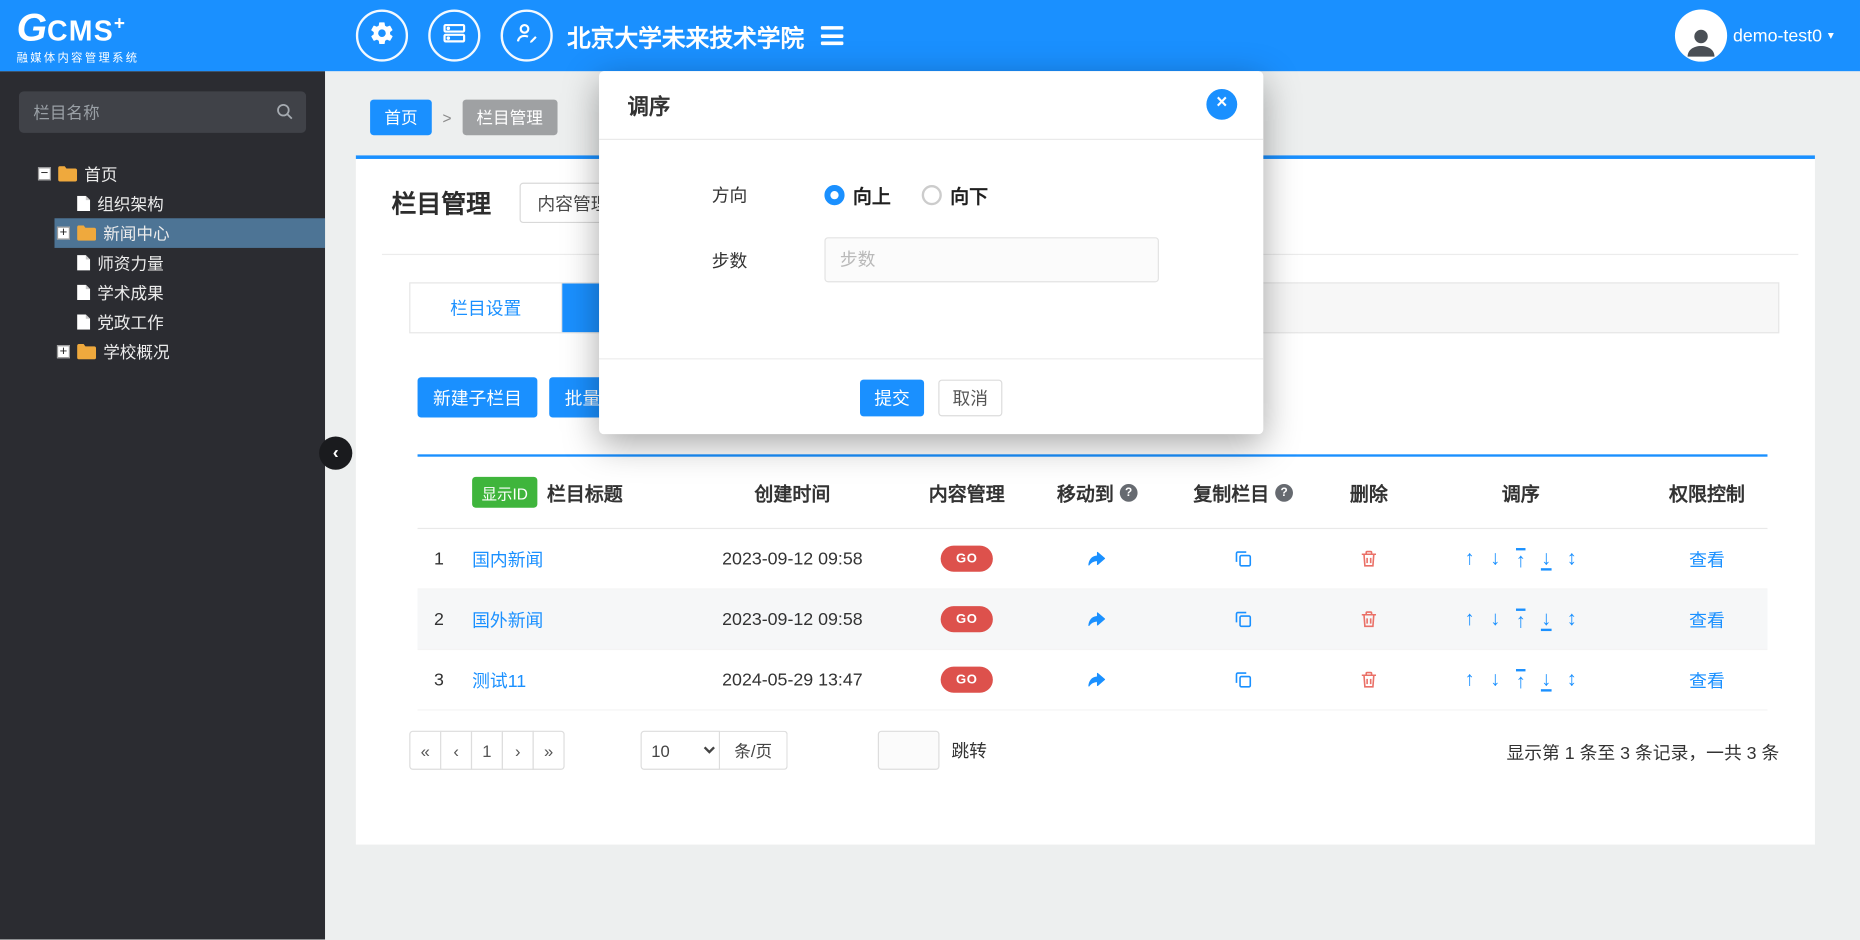 The width and height of the screenshot is (1860, 940). Describe the element at coordinates (425, 750) in the screenshot. I see `first-page-button: «` at that location.